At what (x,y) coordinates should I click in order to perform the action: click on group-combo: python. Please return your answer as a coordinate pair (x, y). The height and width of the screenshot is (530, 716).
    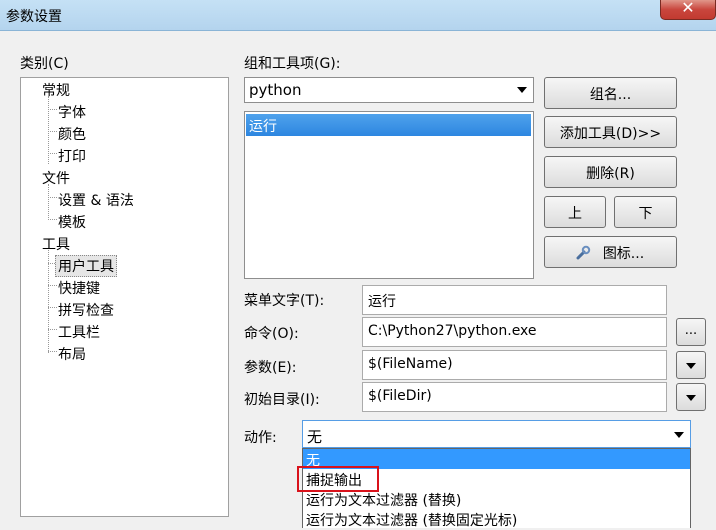
    Looking at the image, I should click on (389, 90).